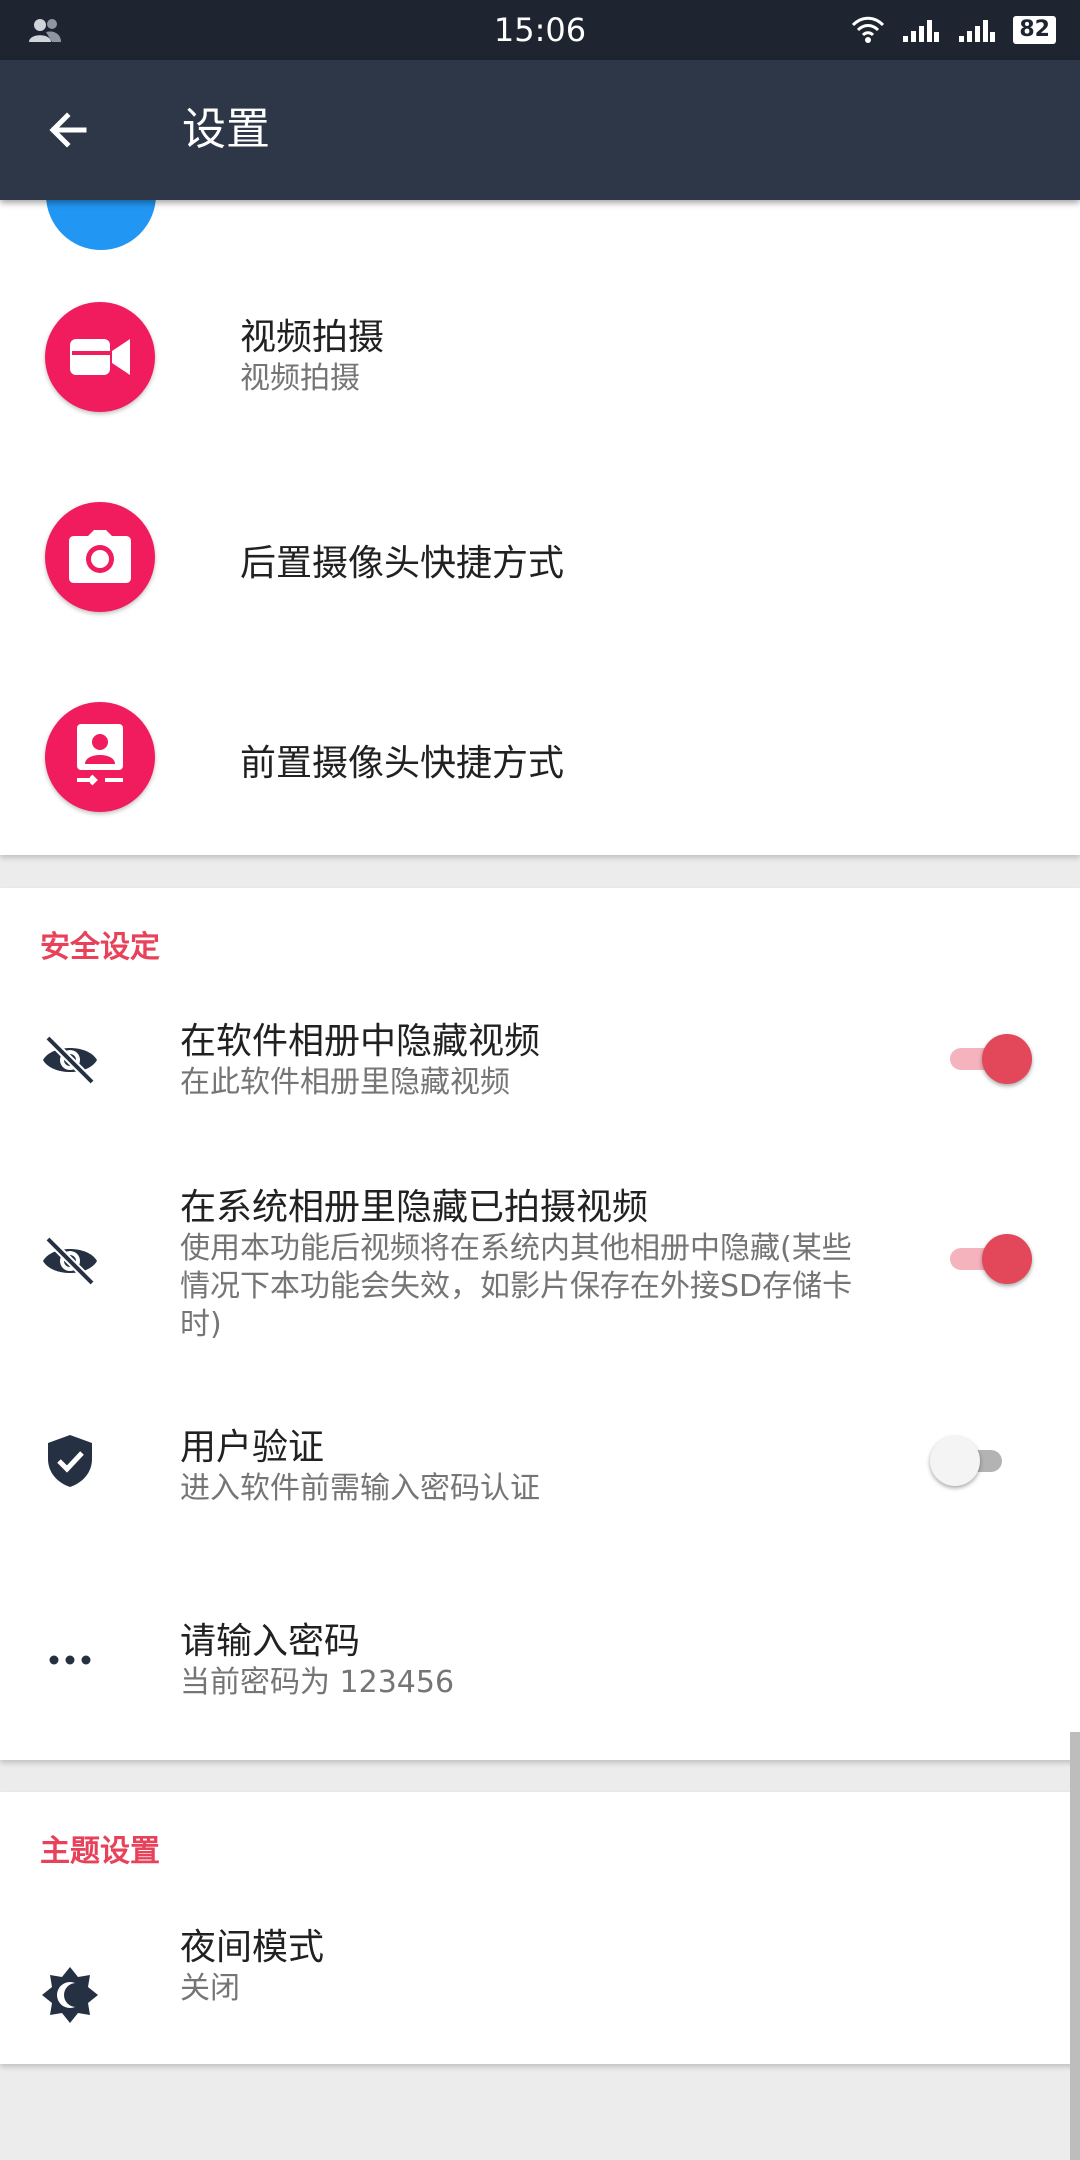 This screenshot has height=2160, width=1080. What do you see at coordinates (100, 947) in the screenshot?
I see `security-section-header: 安全设定` at bounding box center [100, 947].